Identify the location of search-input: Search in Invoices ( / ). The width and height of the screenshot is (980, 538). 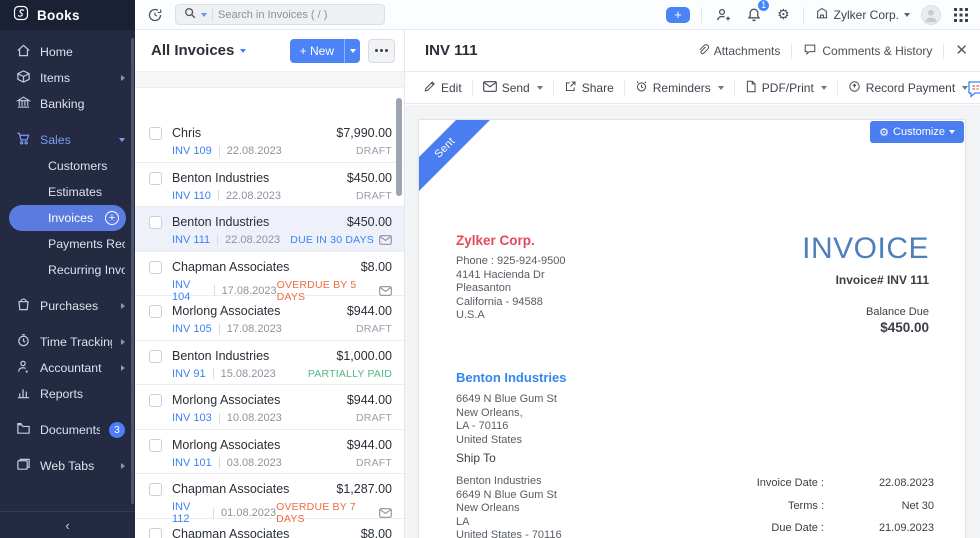
(280, 14).